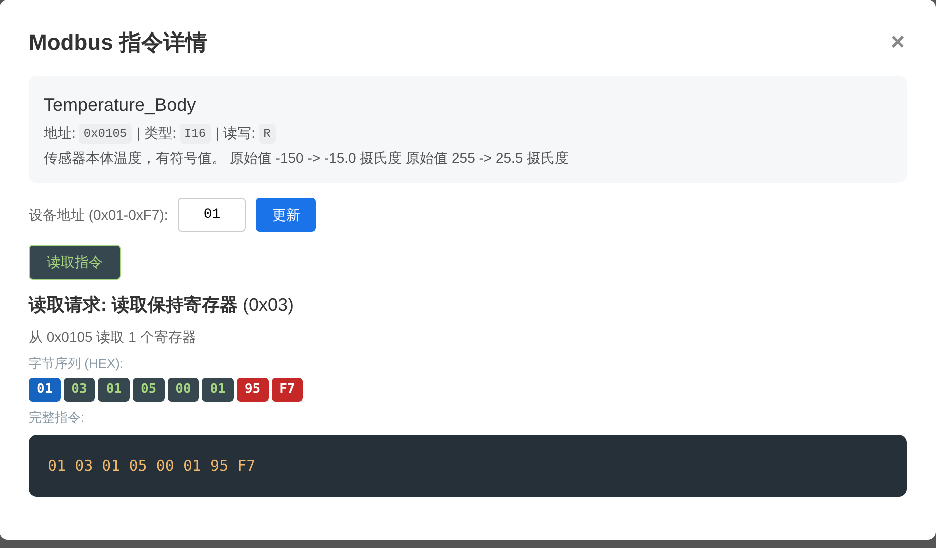 The image size is (936, 548). What do you see at coordinates (152, 466) in the screenshot?
I see `full-command: 01 03 01 05 00 01 95 F7` at bounding box center [152, 466].